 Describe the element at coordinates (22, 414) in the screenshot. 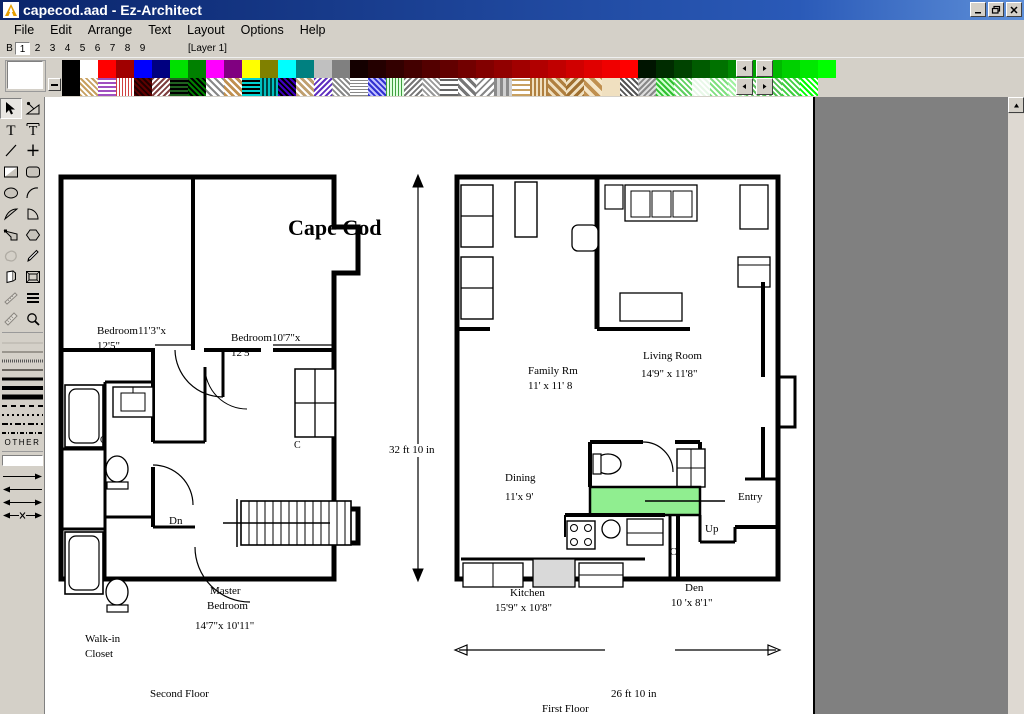

I see `line-style-dotted` at that location.